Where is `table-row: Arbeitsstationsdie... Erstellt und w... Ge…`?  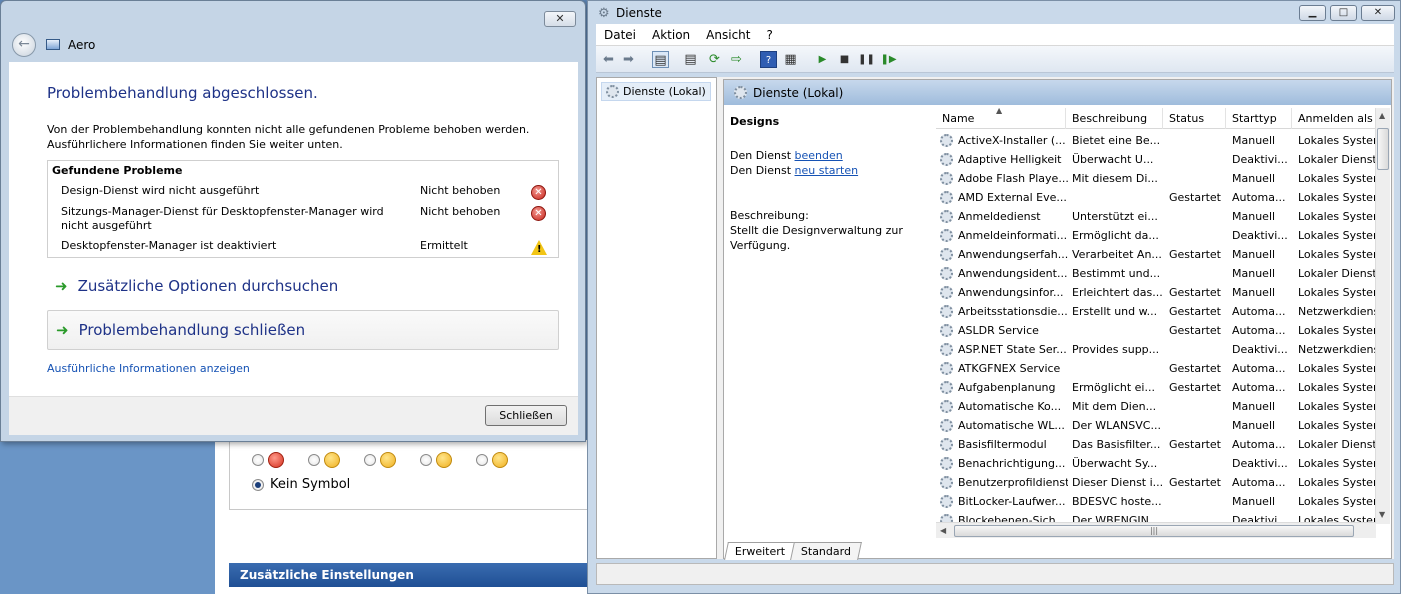
table-row: Arbeitsstationsdie... Erstellt und w... Ge… is located at coordinates (1160, 311).